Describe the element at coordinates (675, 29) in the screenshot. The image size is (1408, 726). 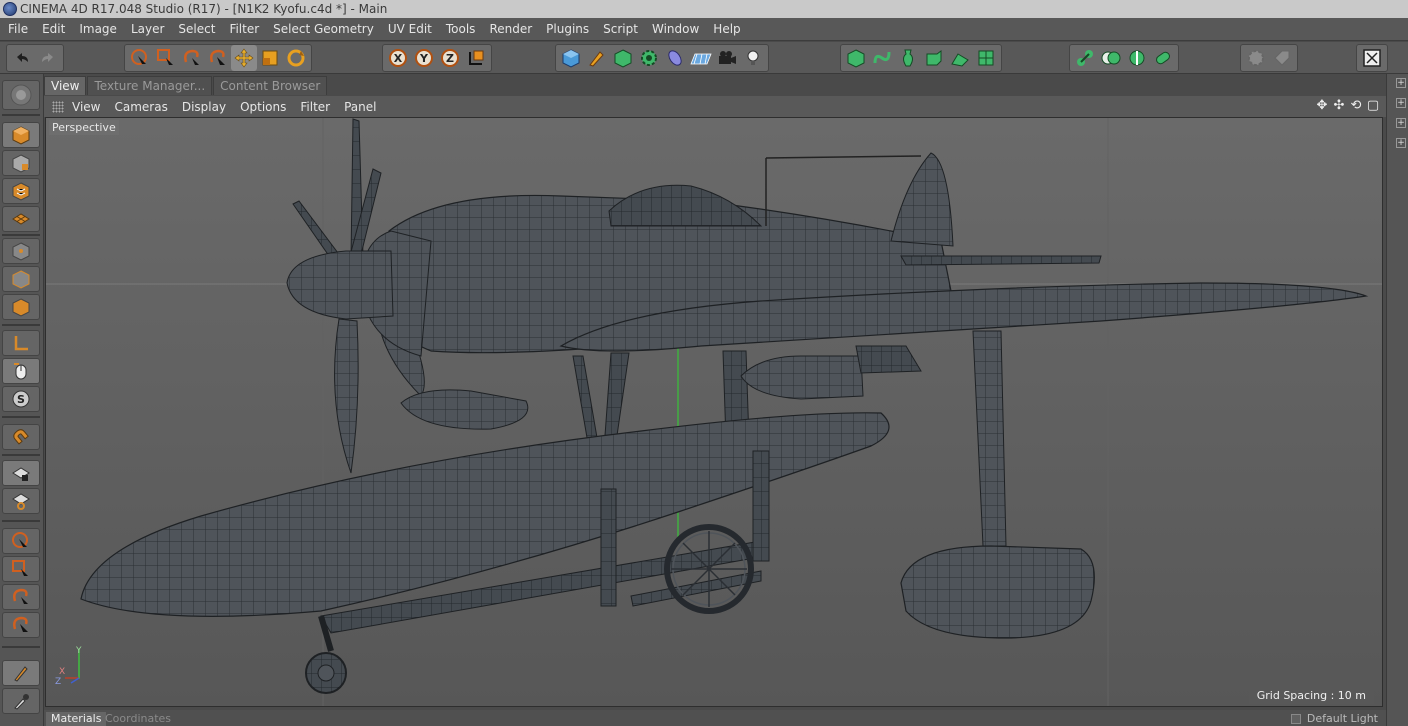
I see `menu-window: Window` at that location.